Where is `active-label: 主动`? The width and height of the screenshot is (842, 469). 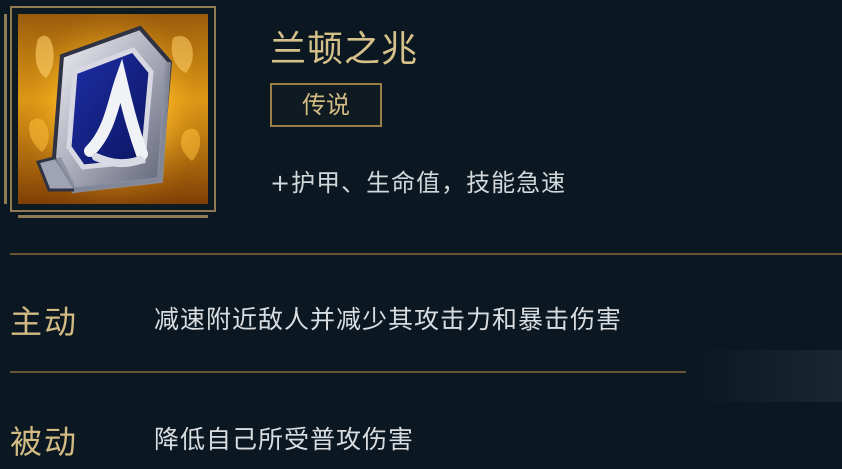 active-label: 主动 is located at coordinates (44, 322).